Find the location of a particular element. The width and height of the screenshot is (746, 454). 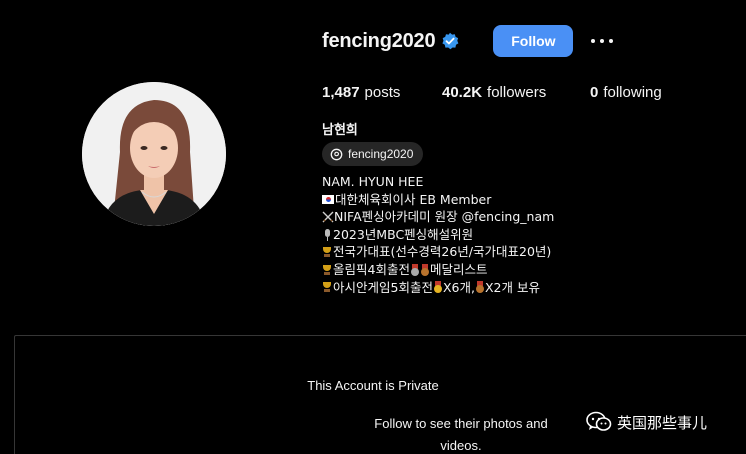

bio-line-7b: X6개, is located at coordinates (458, 287).